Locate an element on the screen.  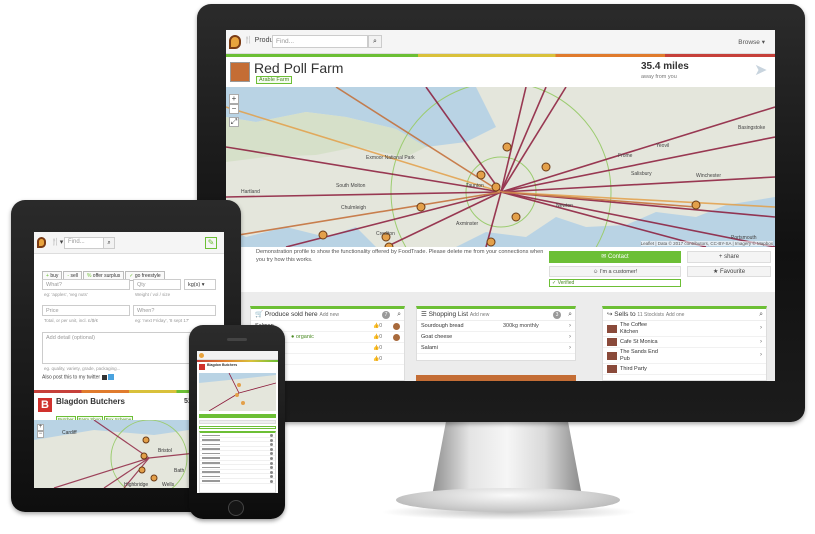
navigation-arrow-icon: ➤ is located at coordinates (761, 70).